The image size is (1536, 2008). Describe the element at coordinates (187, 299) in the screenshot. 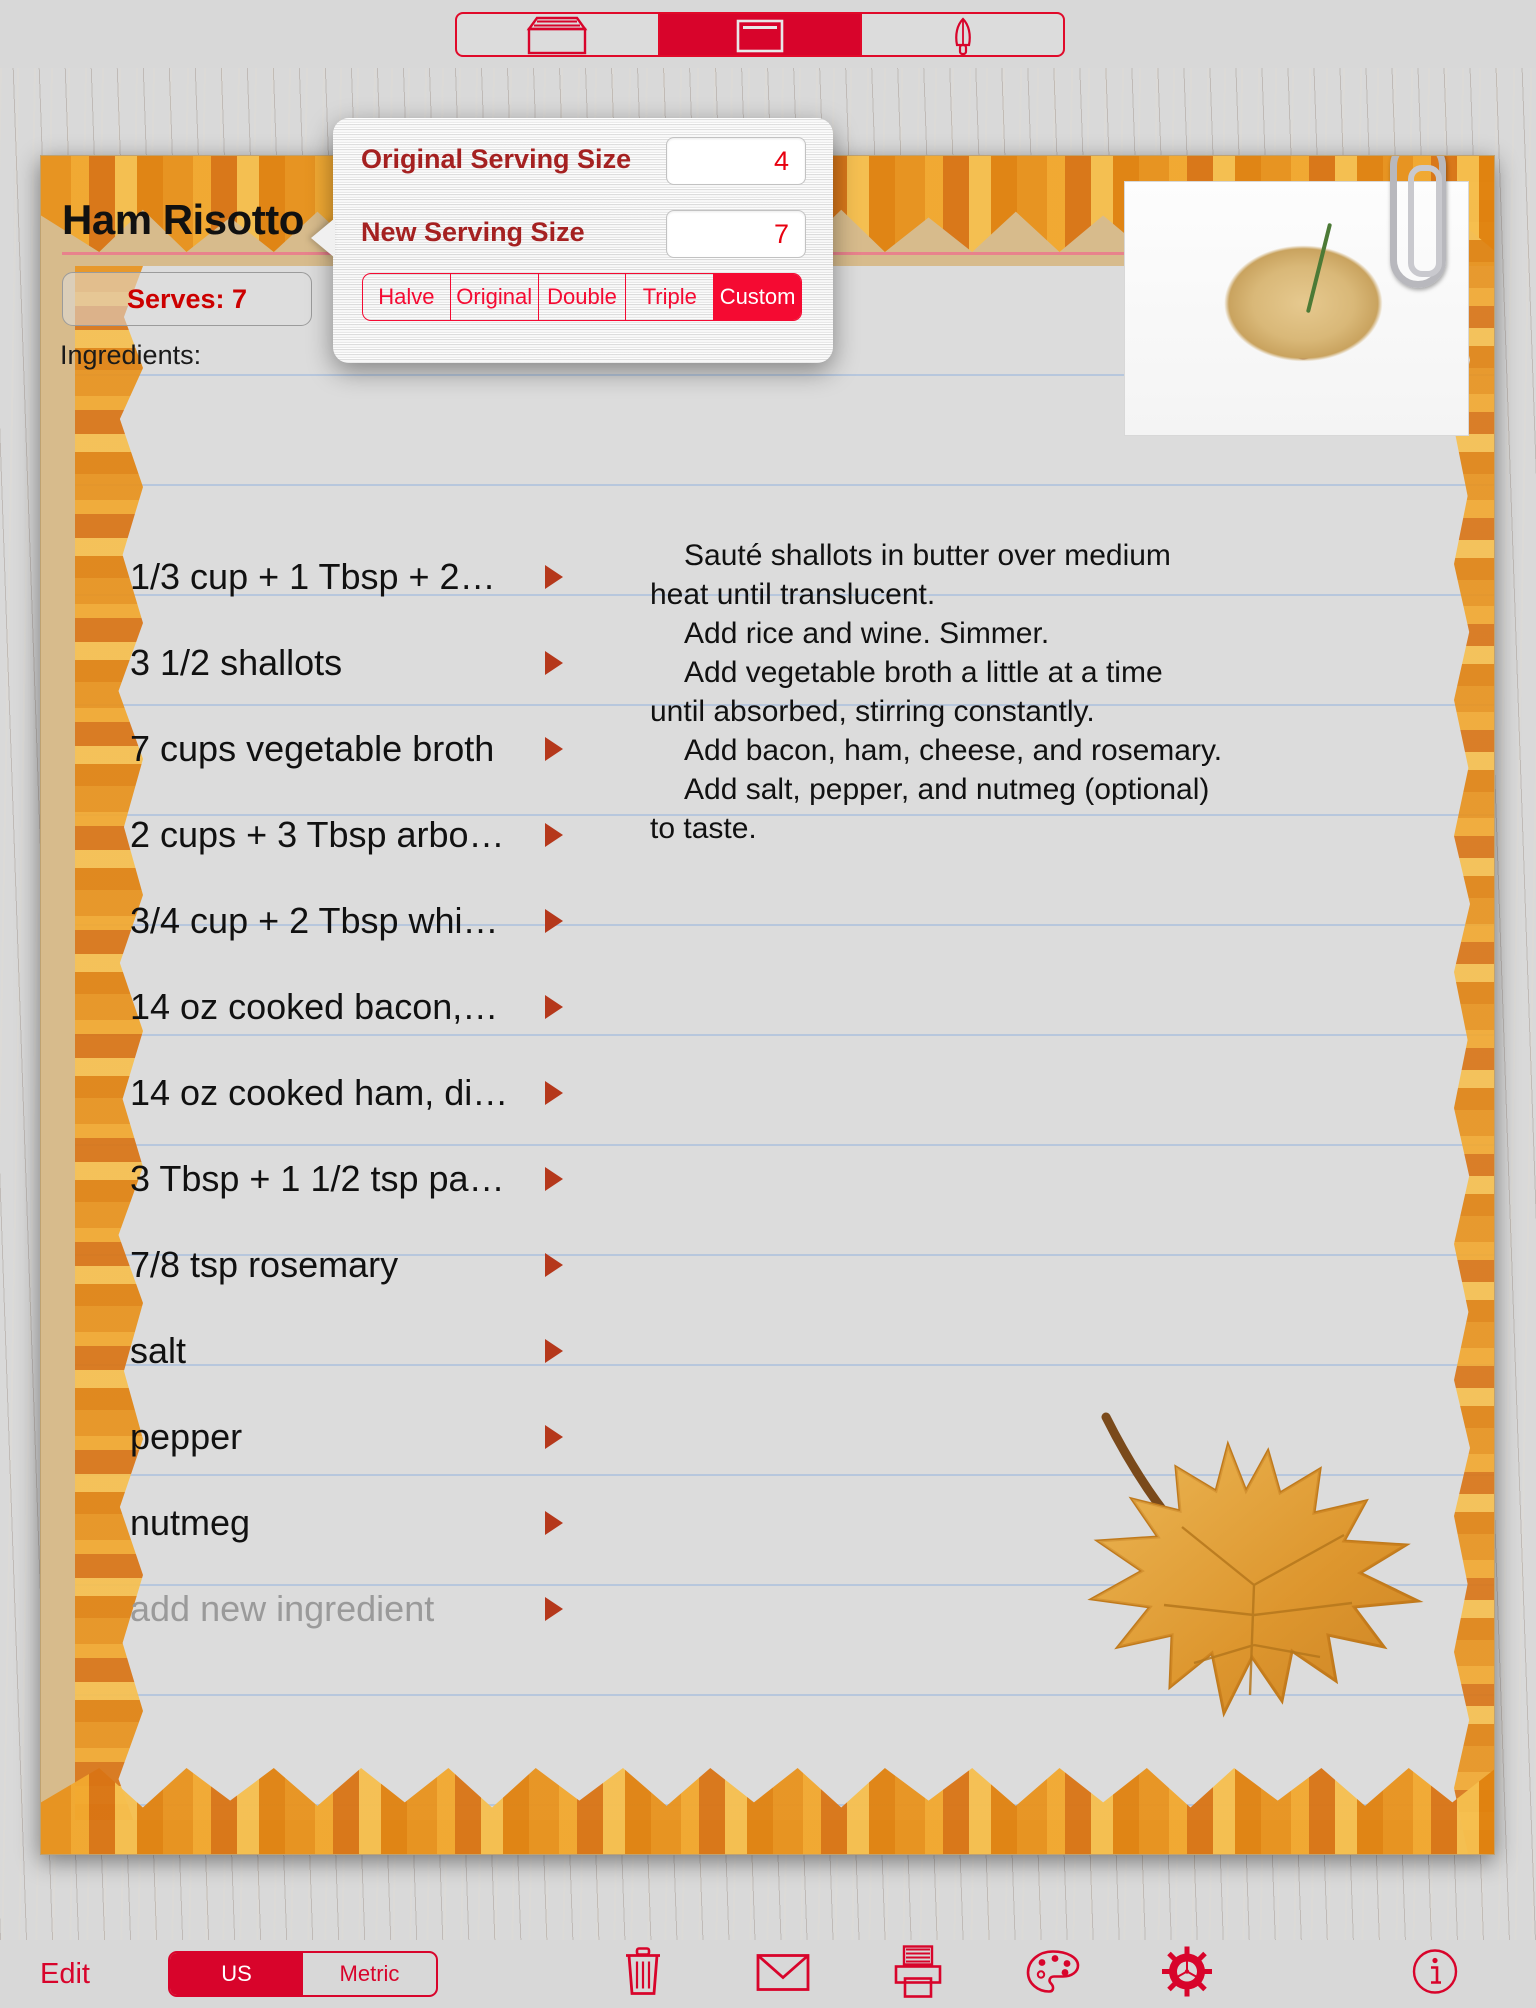

I see `serves-button: Serves: 7` at that location.